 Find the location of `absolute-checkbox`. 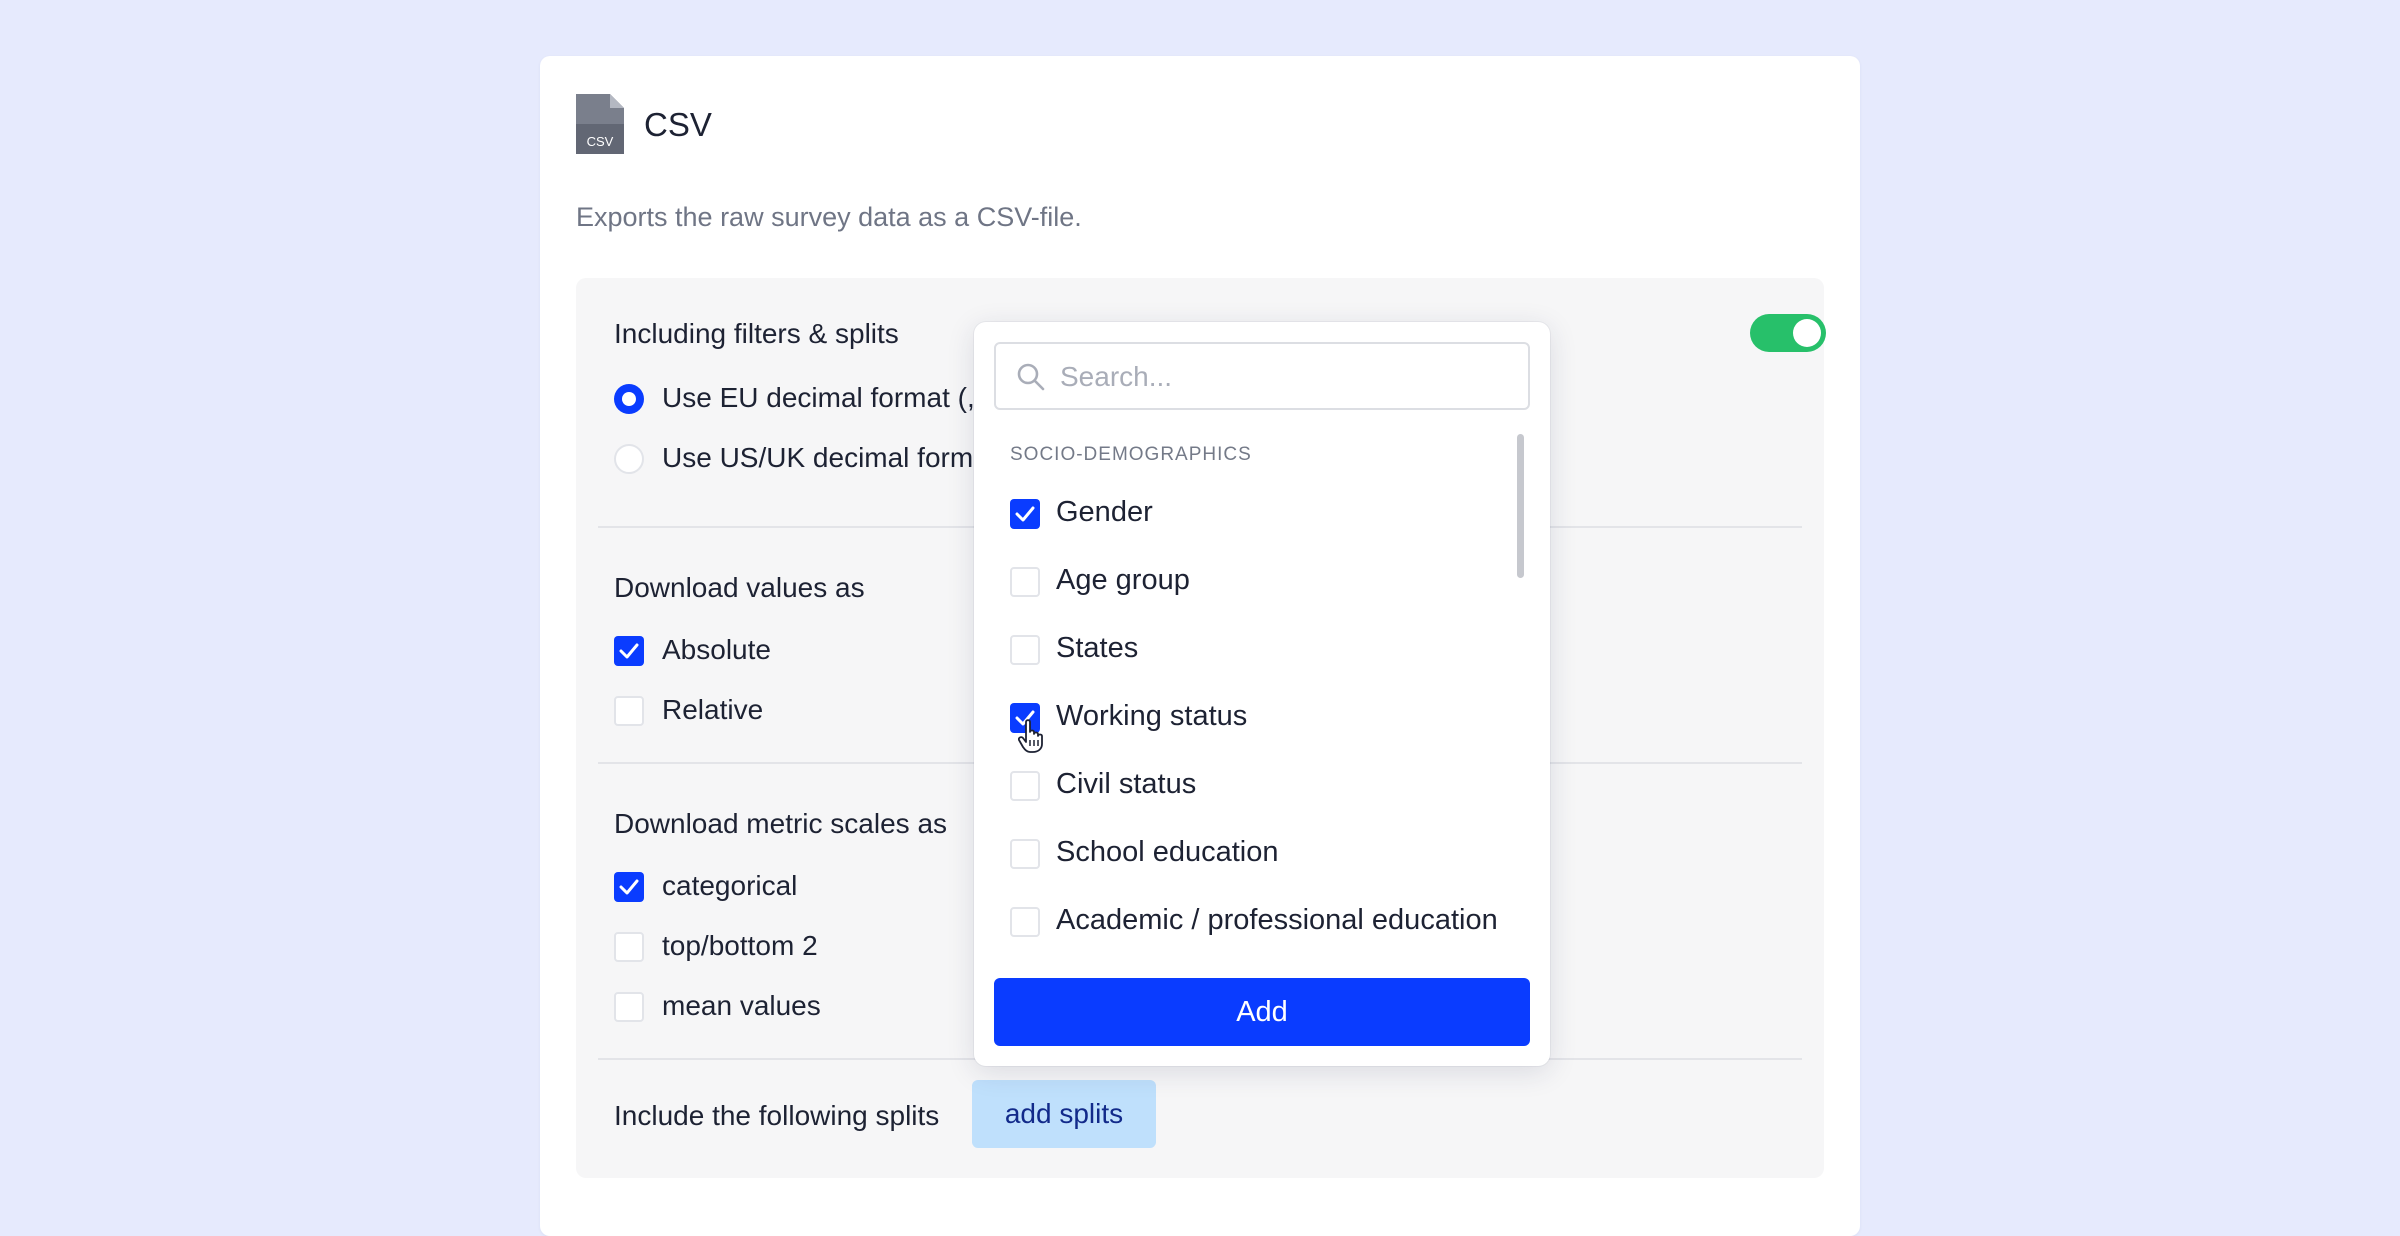

absolute-checkbox is located at coordinates (629, 651).